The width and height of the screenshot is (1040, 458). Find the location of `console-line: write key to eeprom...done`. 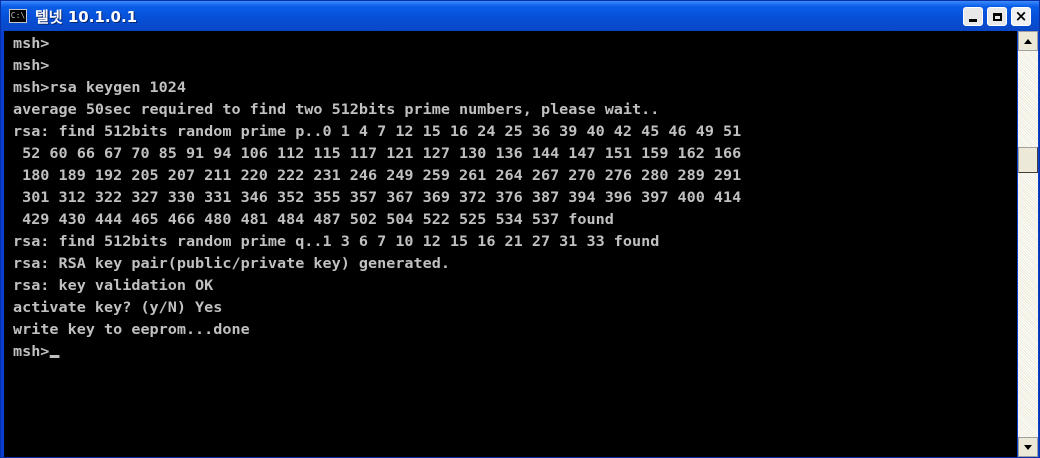

console-line: write key to eeprom...done is located at coordinates (131, 330).